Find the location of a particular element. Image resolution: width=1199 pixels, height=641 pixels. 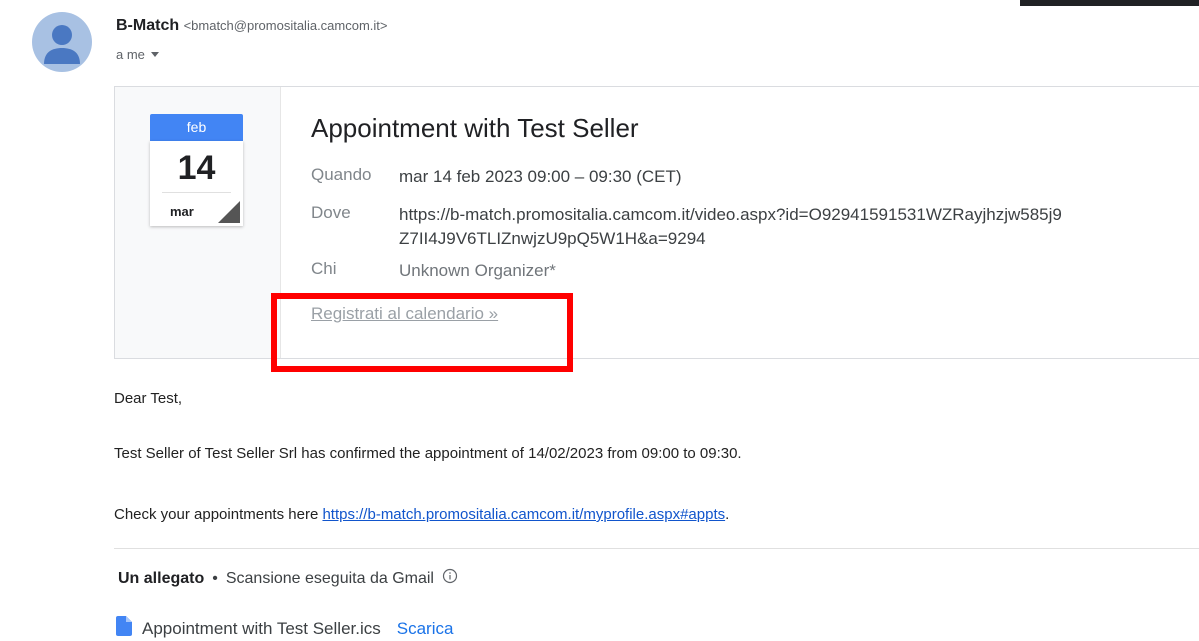

attachment-item: Appointment with Test Seller.ics Scarica is located at coordinates (284, 628).